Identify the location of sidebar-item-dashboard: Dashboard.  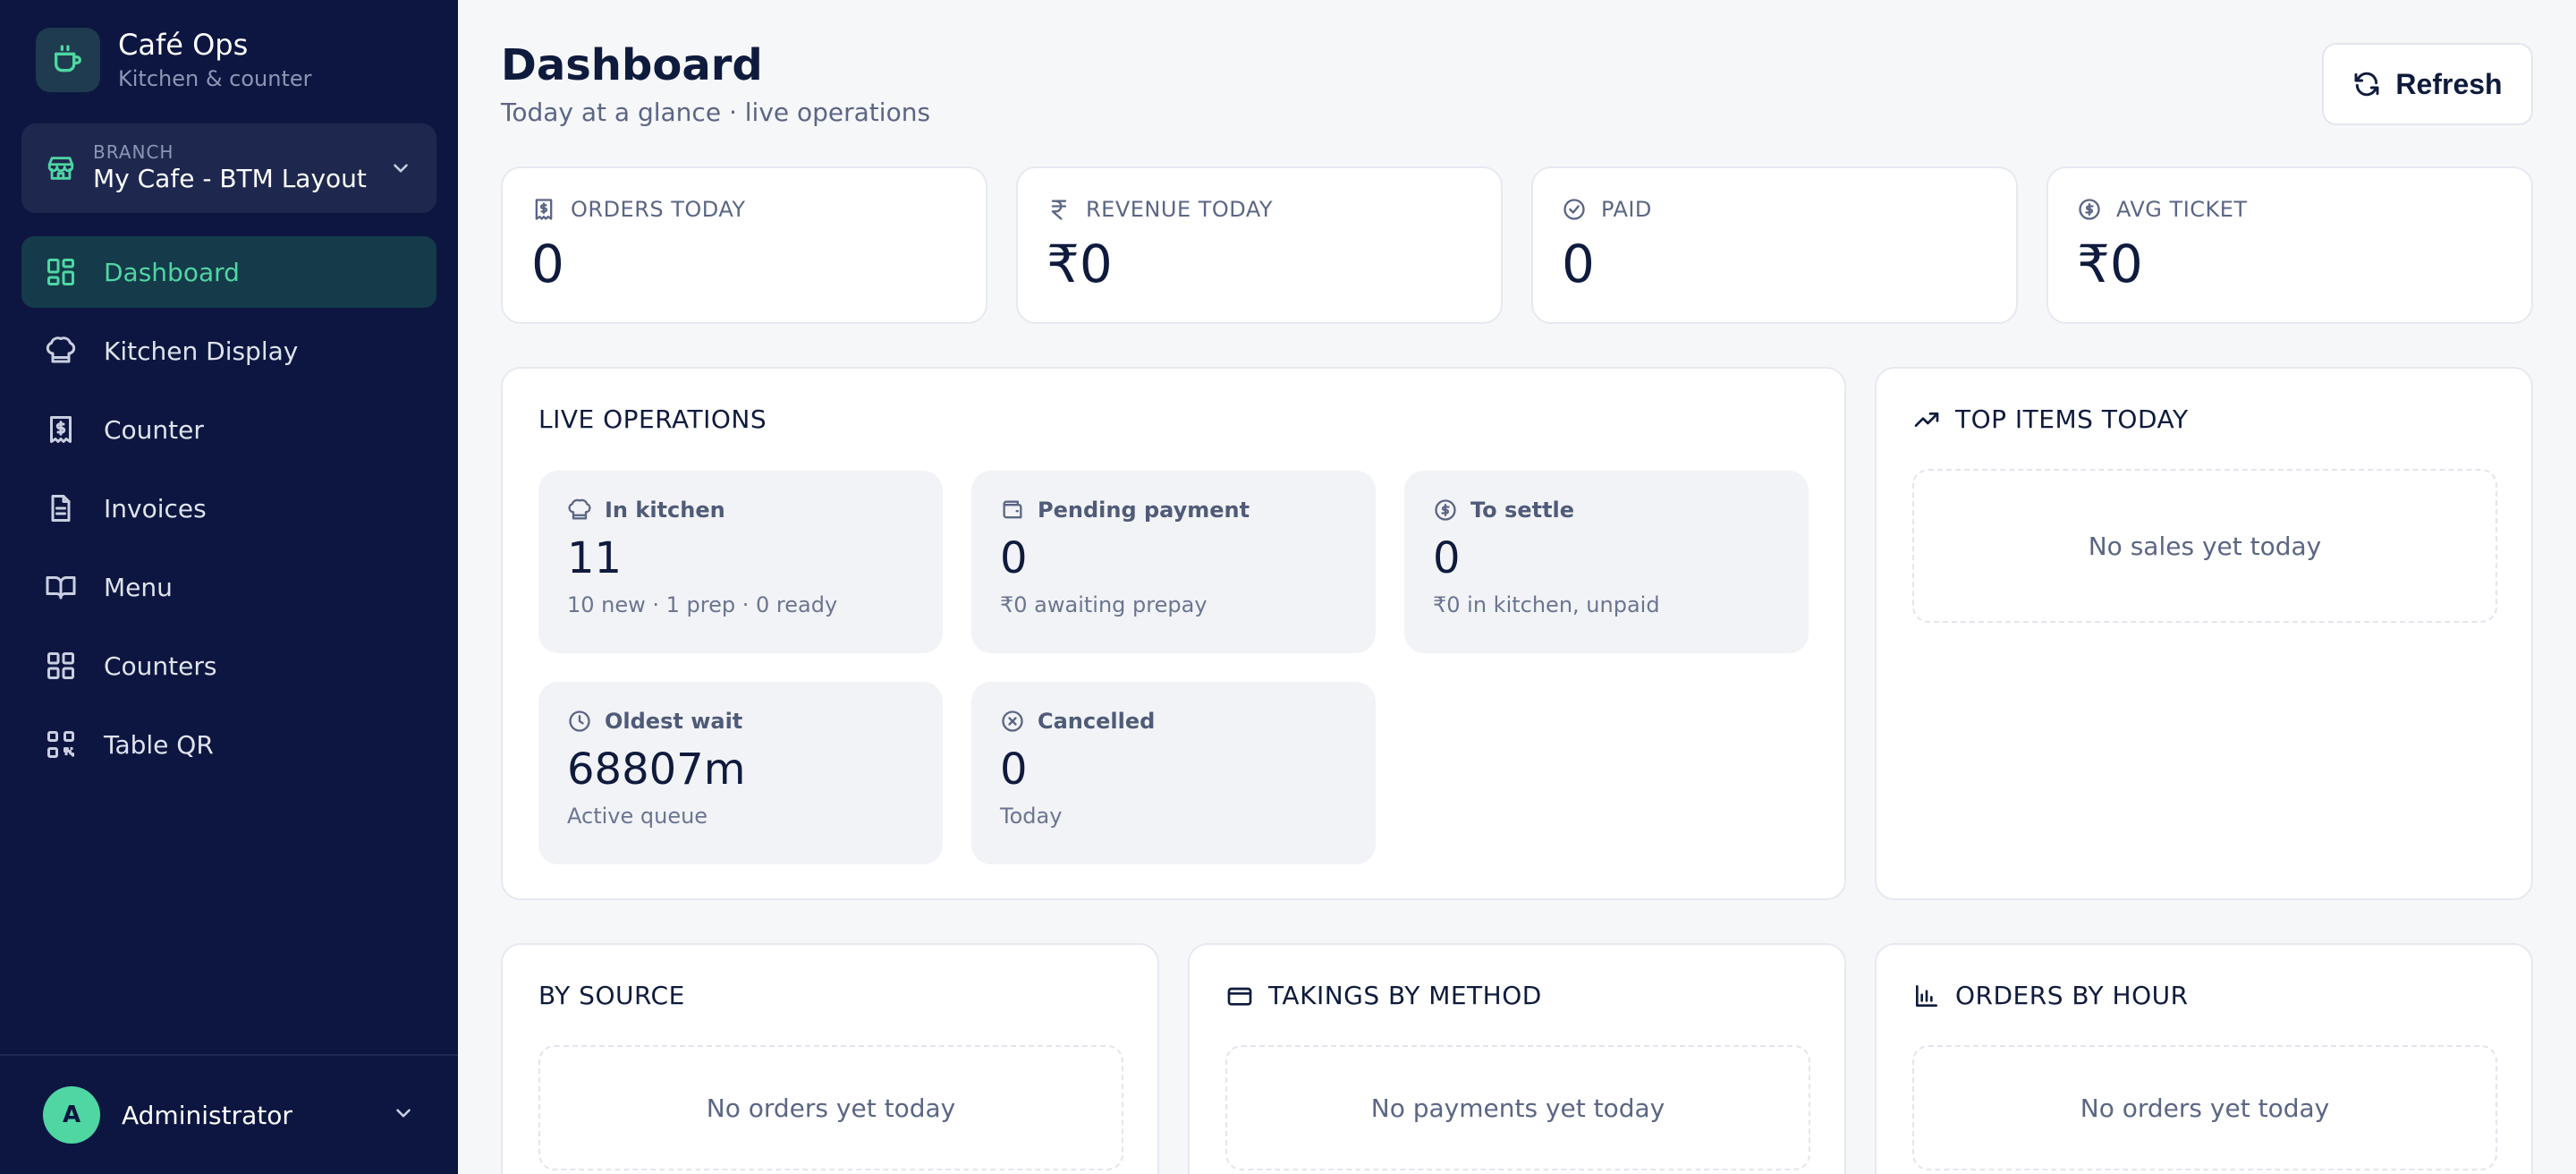
(228, 272).